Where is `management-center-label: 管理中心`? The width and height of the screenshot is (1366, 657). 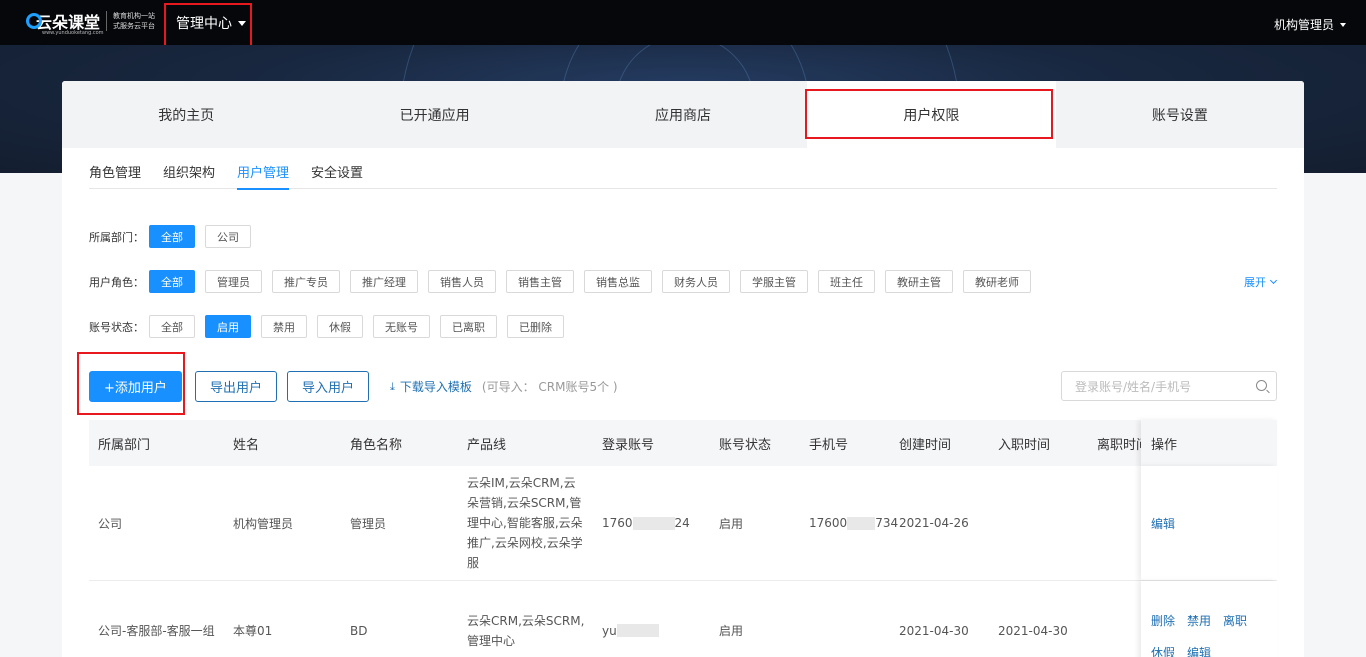 management-center-label: 管理中心 is located at coordinates (204, 24).